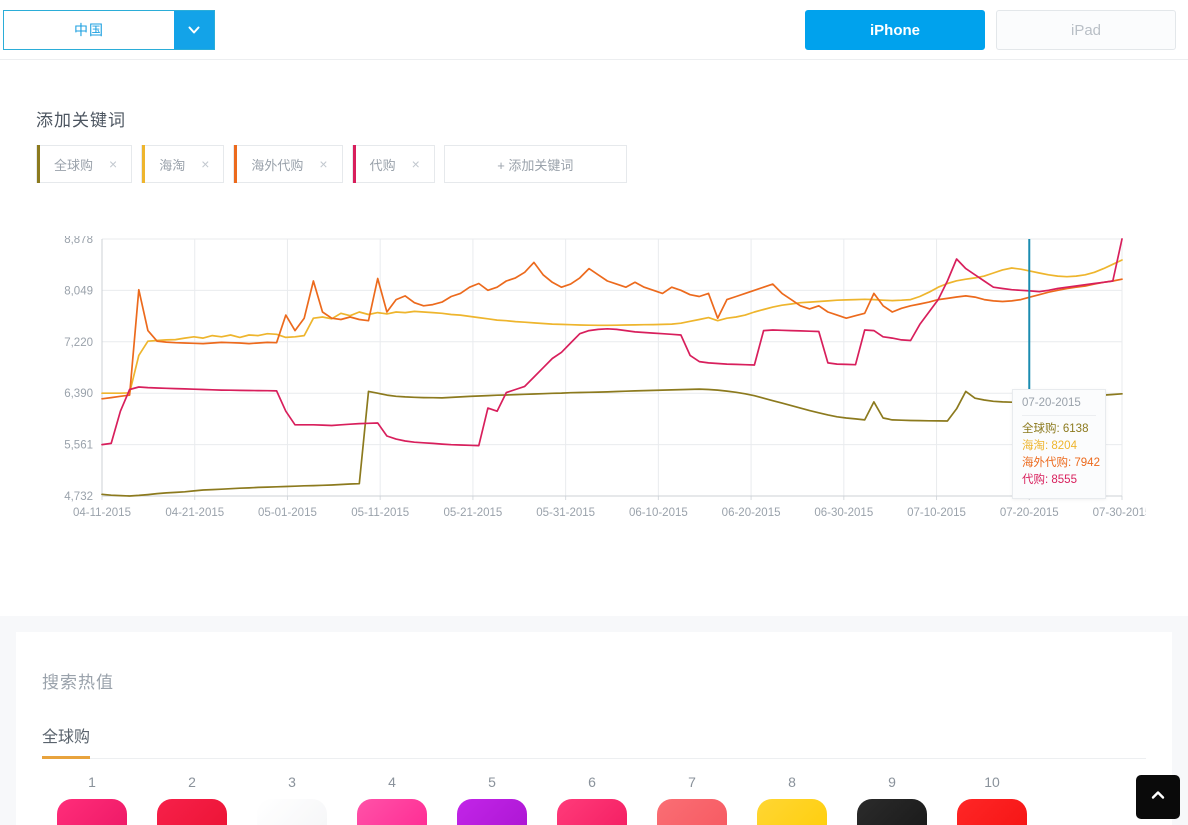  I want to click on svg-text: 7,220, so click(78, 343).